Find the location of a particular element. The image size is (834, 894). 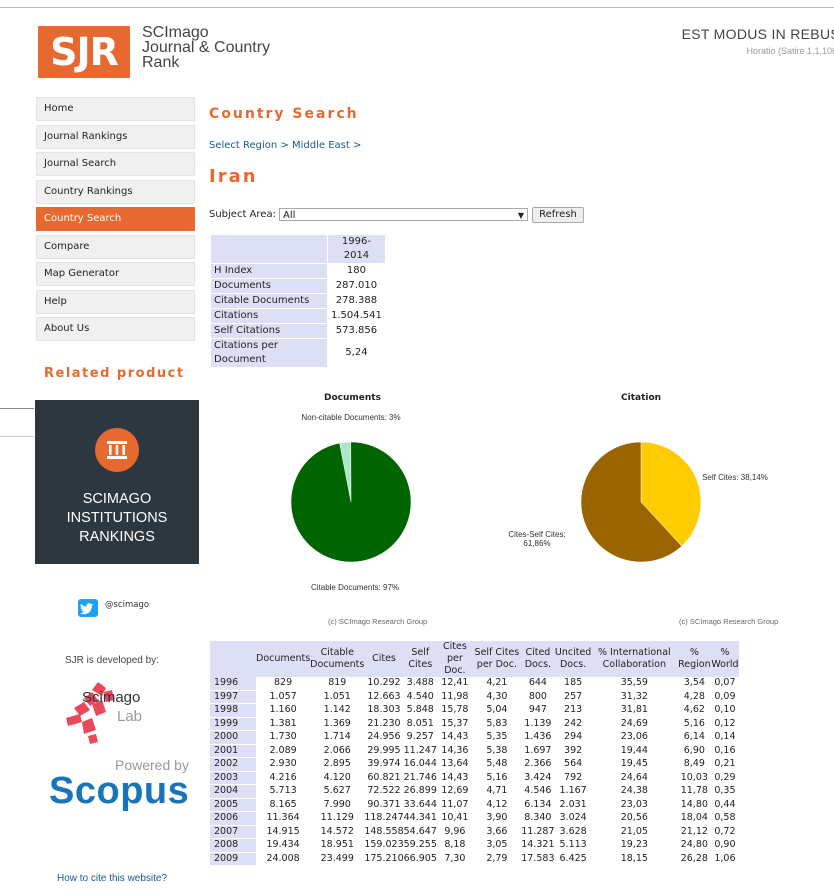

sidebar-item-about-us: About Us is located at coordinates (115, 329).